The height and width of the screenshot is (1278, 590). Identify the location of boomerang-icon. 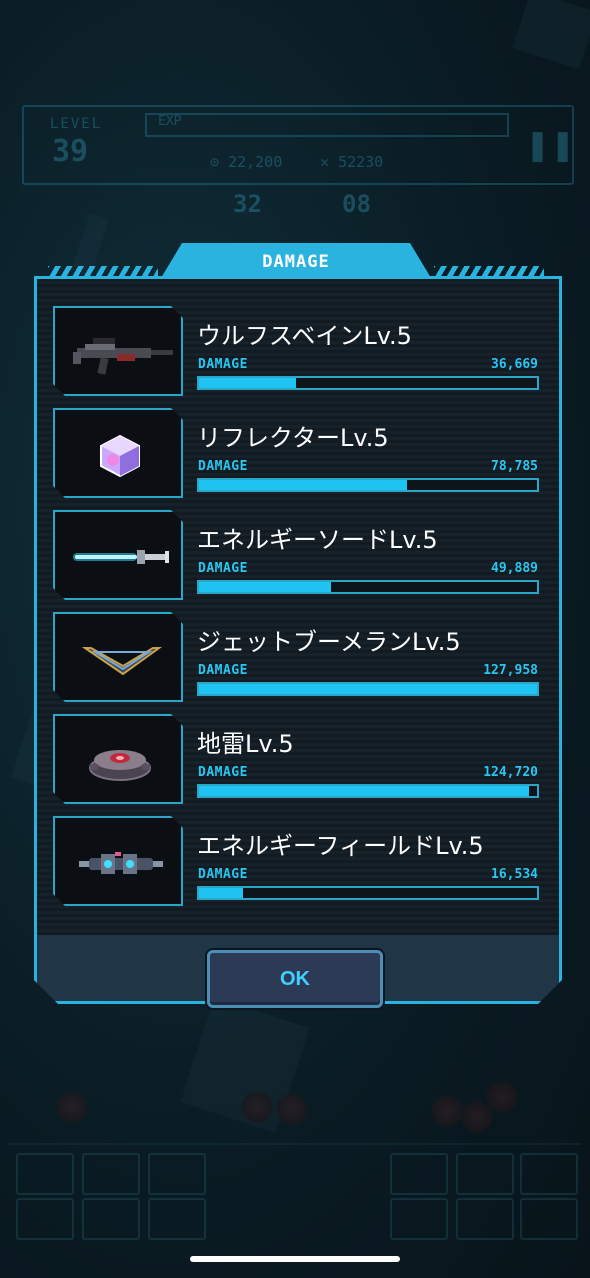
(120, 659).